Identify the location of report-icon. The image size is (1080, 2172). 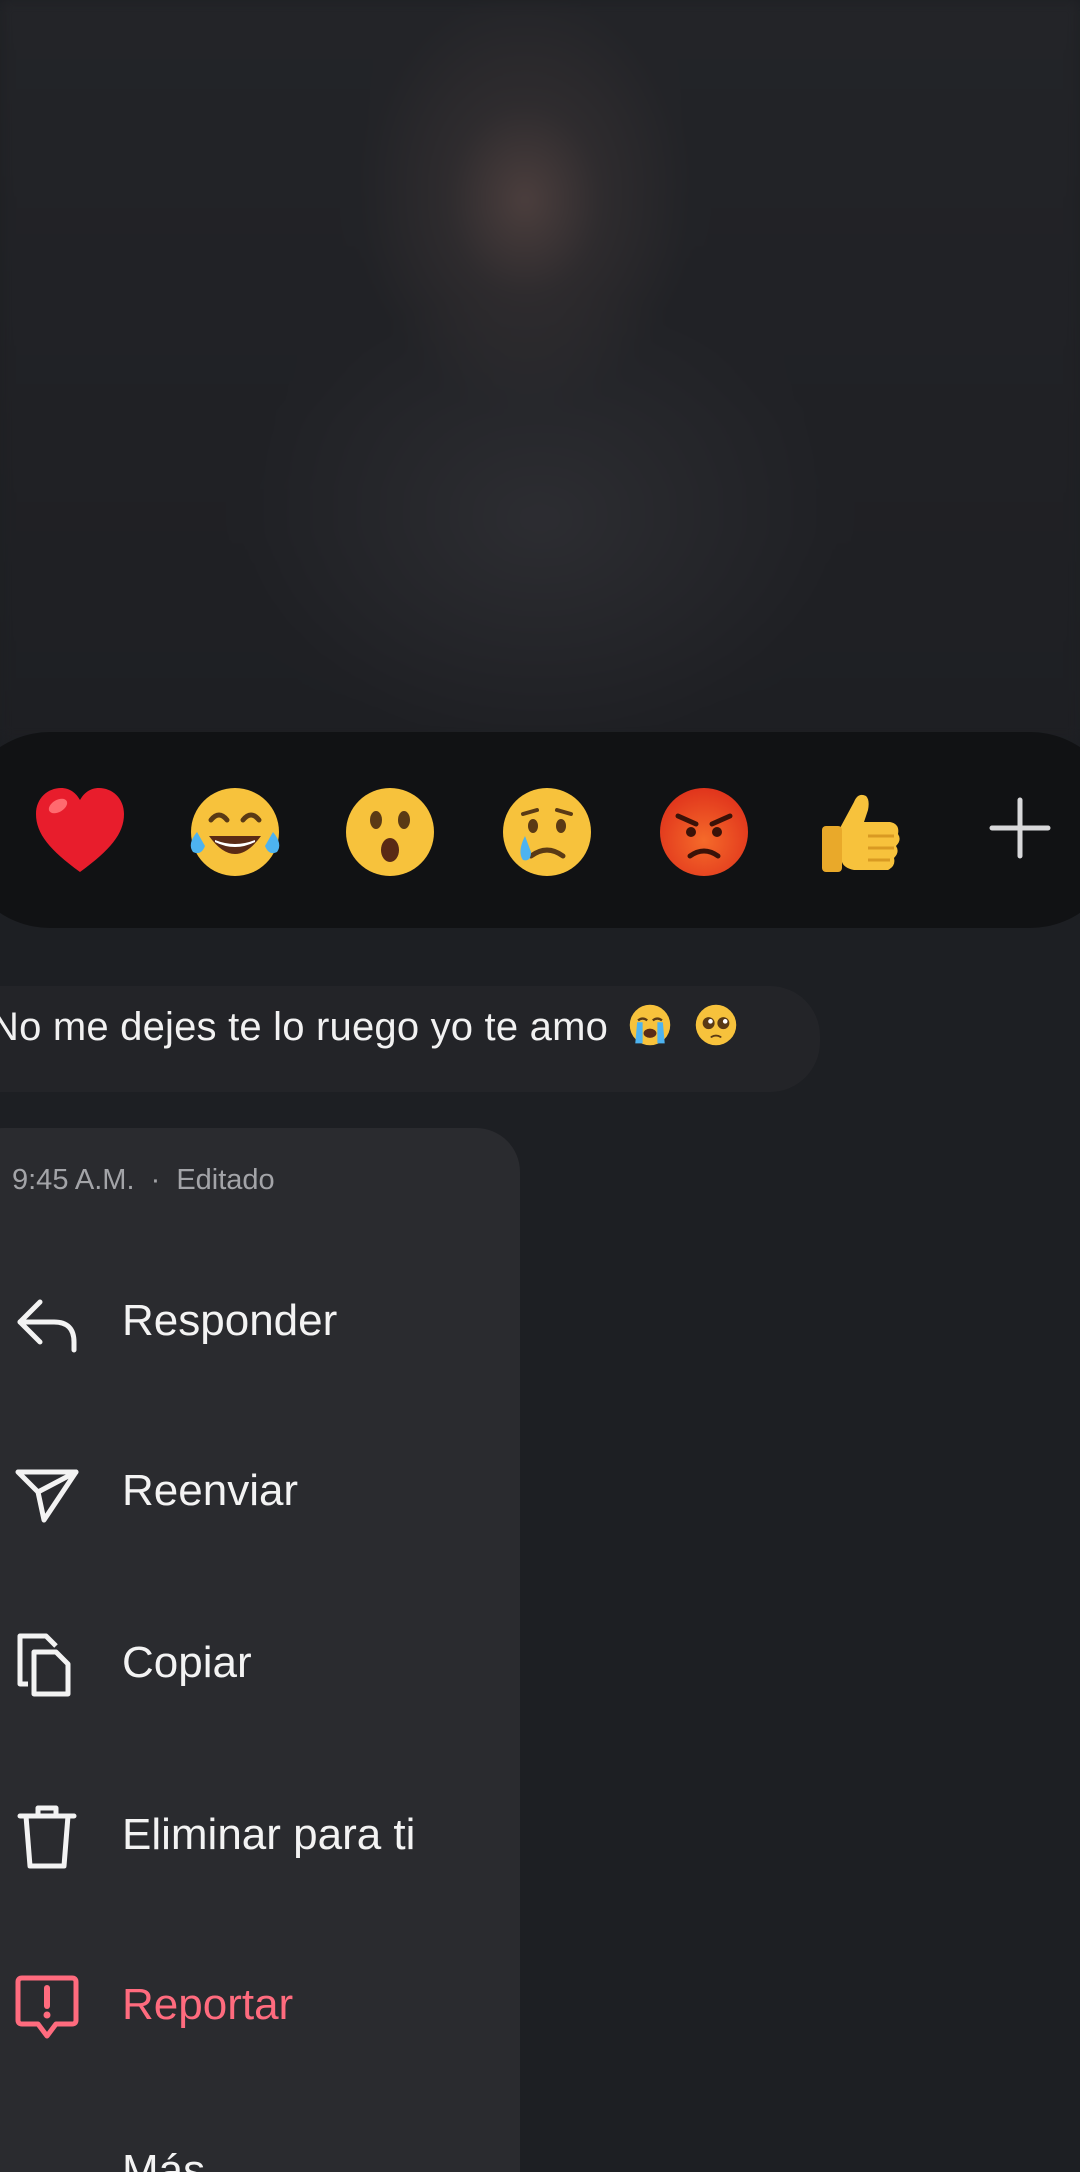
(47, 2007).